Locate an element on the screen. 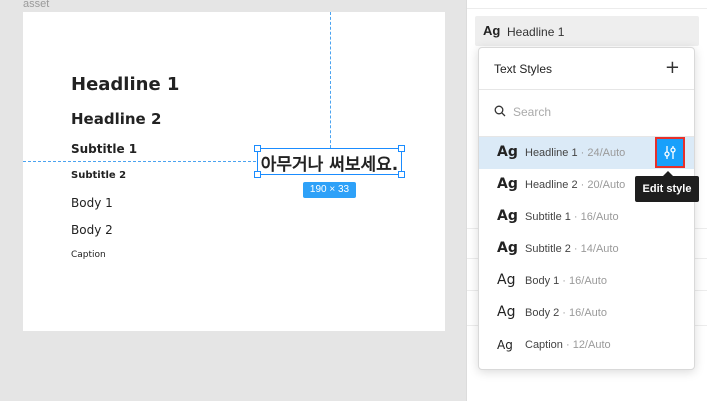  style-item-label: Caption · 12/Auto is located at coordinates (568, 345).